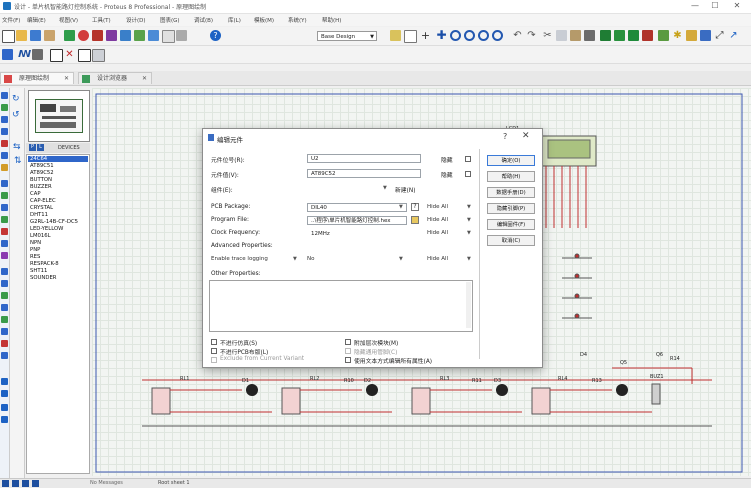  I want to click on make-device-icon: ✱, so click(677, 35).